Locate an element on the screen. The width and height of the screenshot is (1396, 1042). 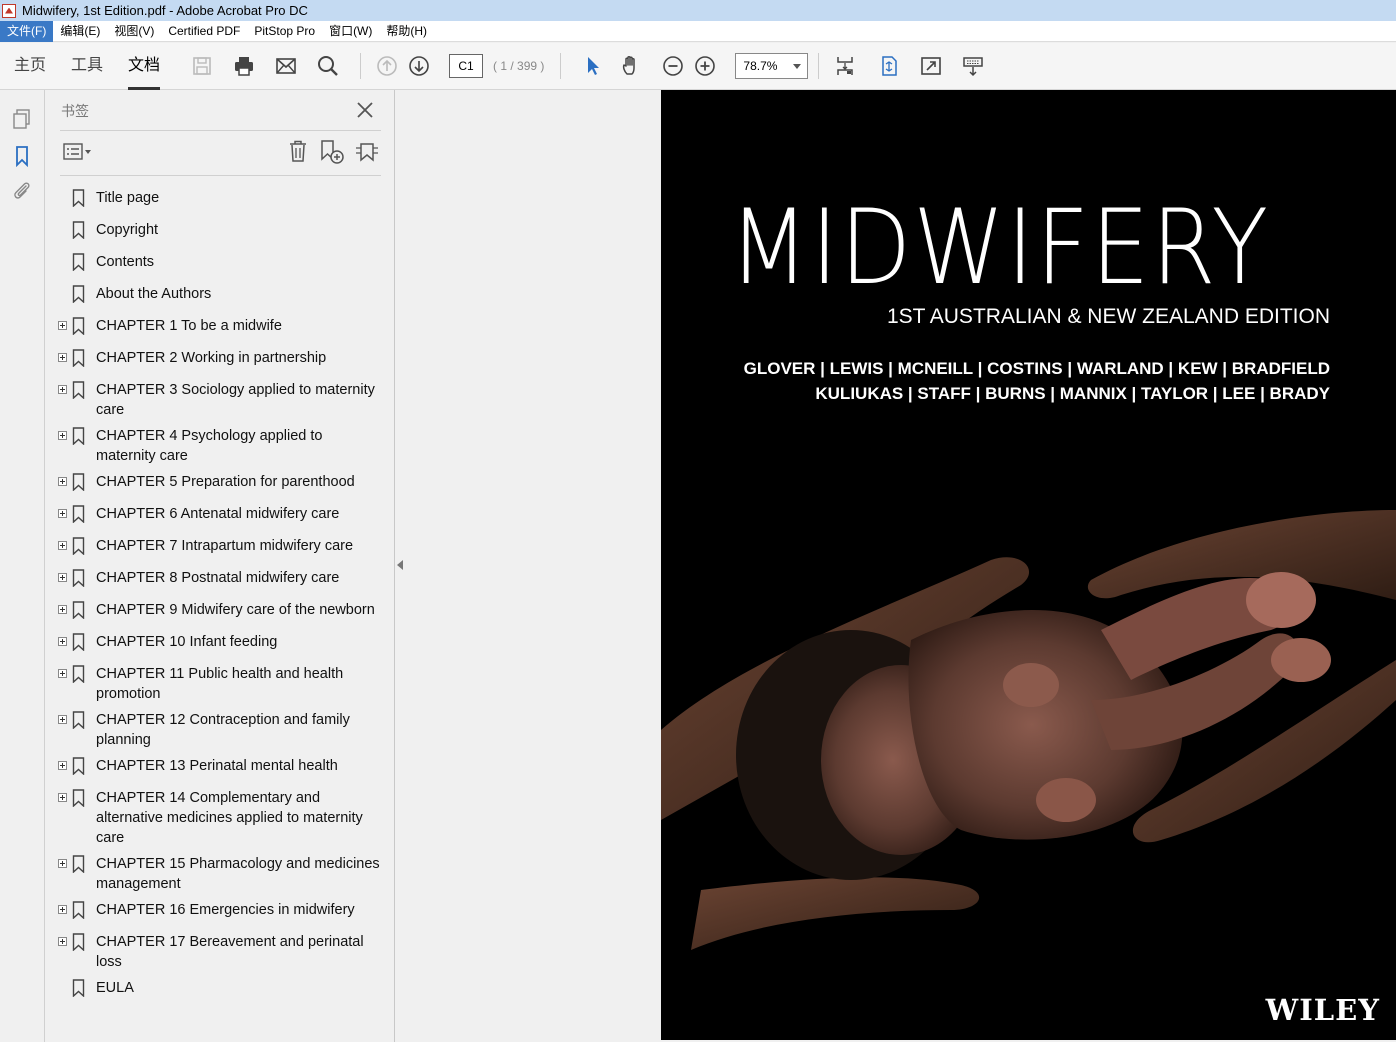
bookmark-label: Title page is located at coordinates (128, 198).